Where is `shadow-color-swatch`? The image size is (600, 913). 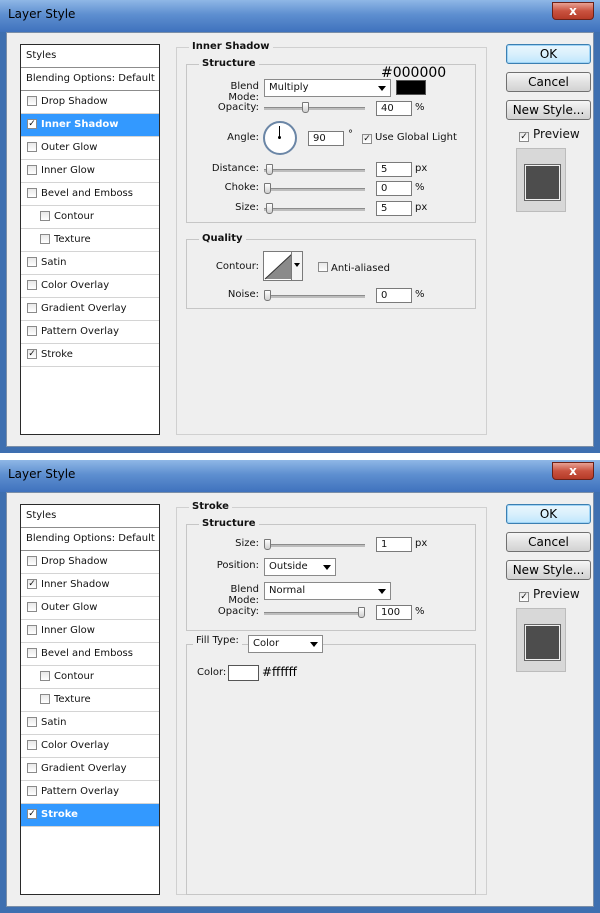 shadow-color-swatch is located at coordinates (411, 87).